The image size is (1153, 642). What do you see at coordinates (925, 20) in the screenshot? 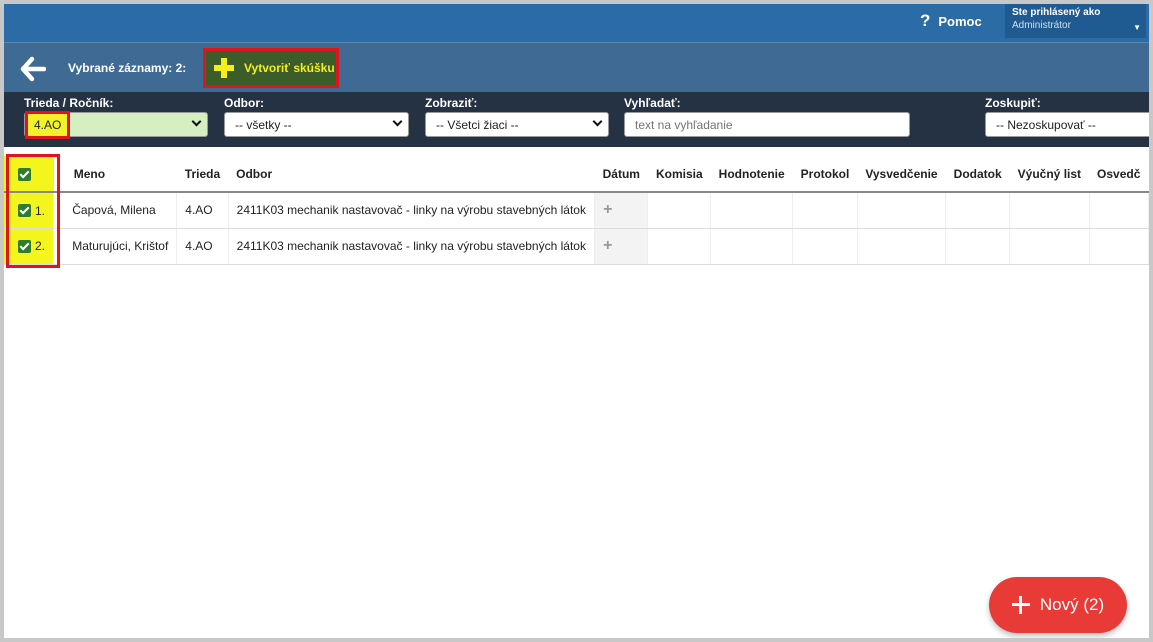
I see `help-icon: ?` at bounding box center [925, 20].